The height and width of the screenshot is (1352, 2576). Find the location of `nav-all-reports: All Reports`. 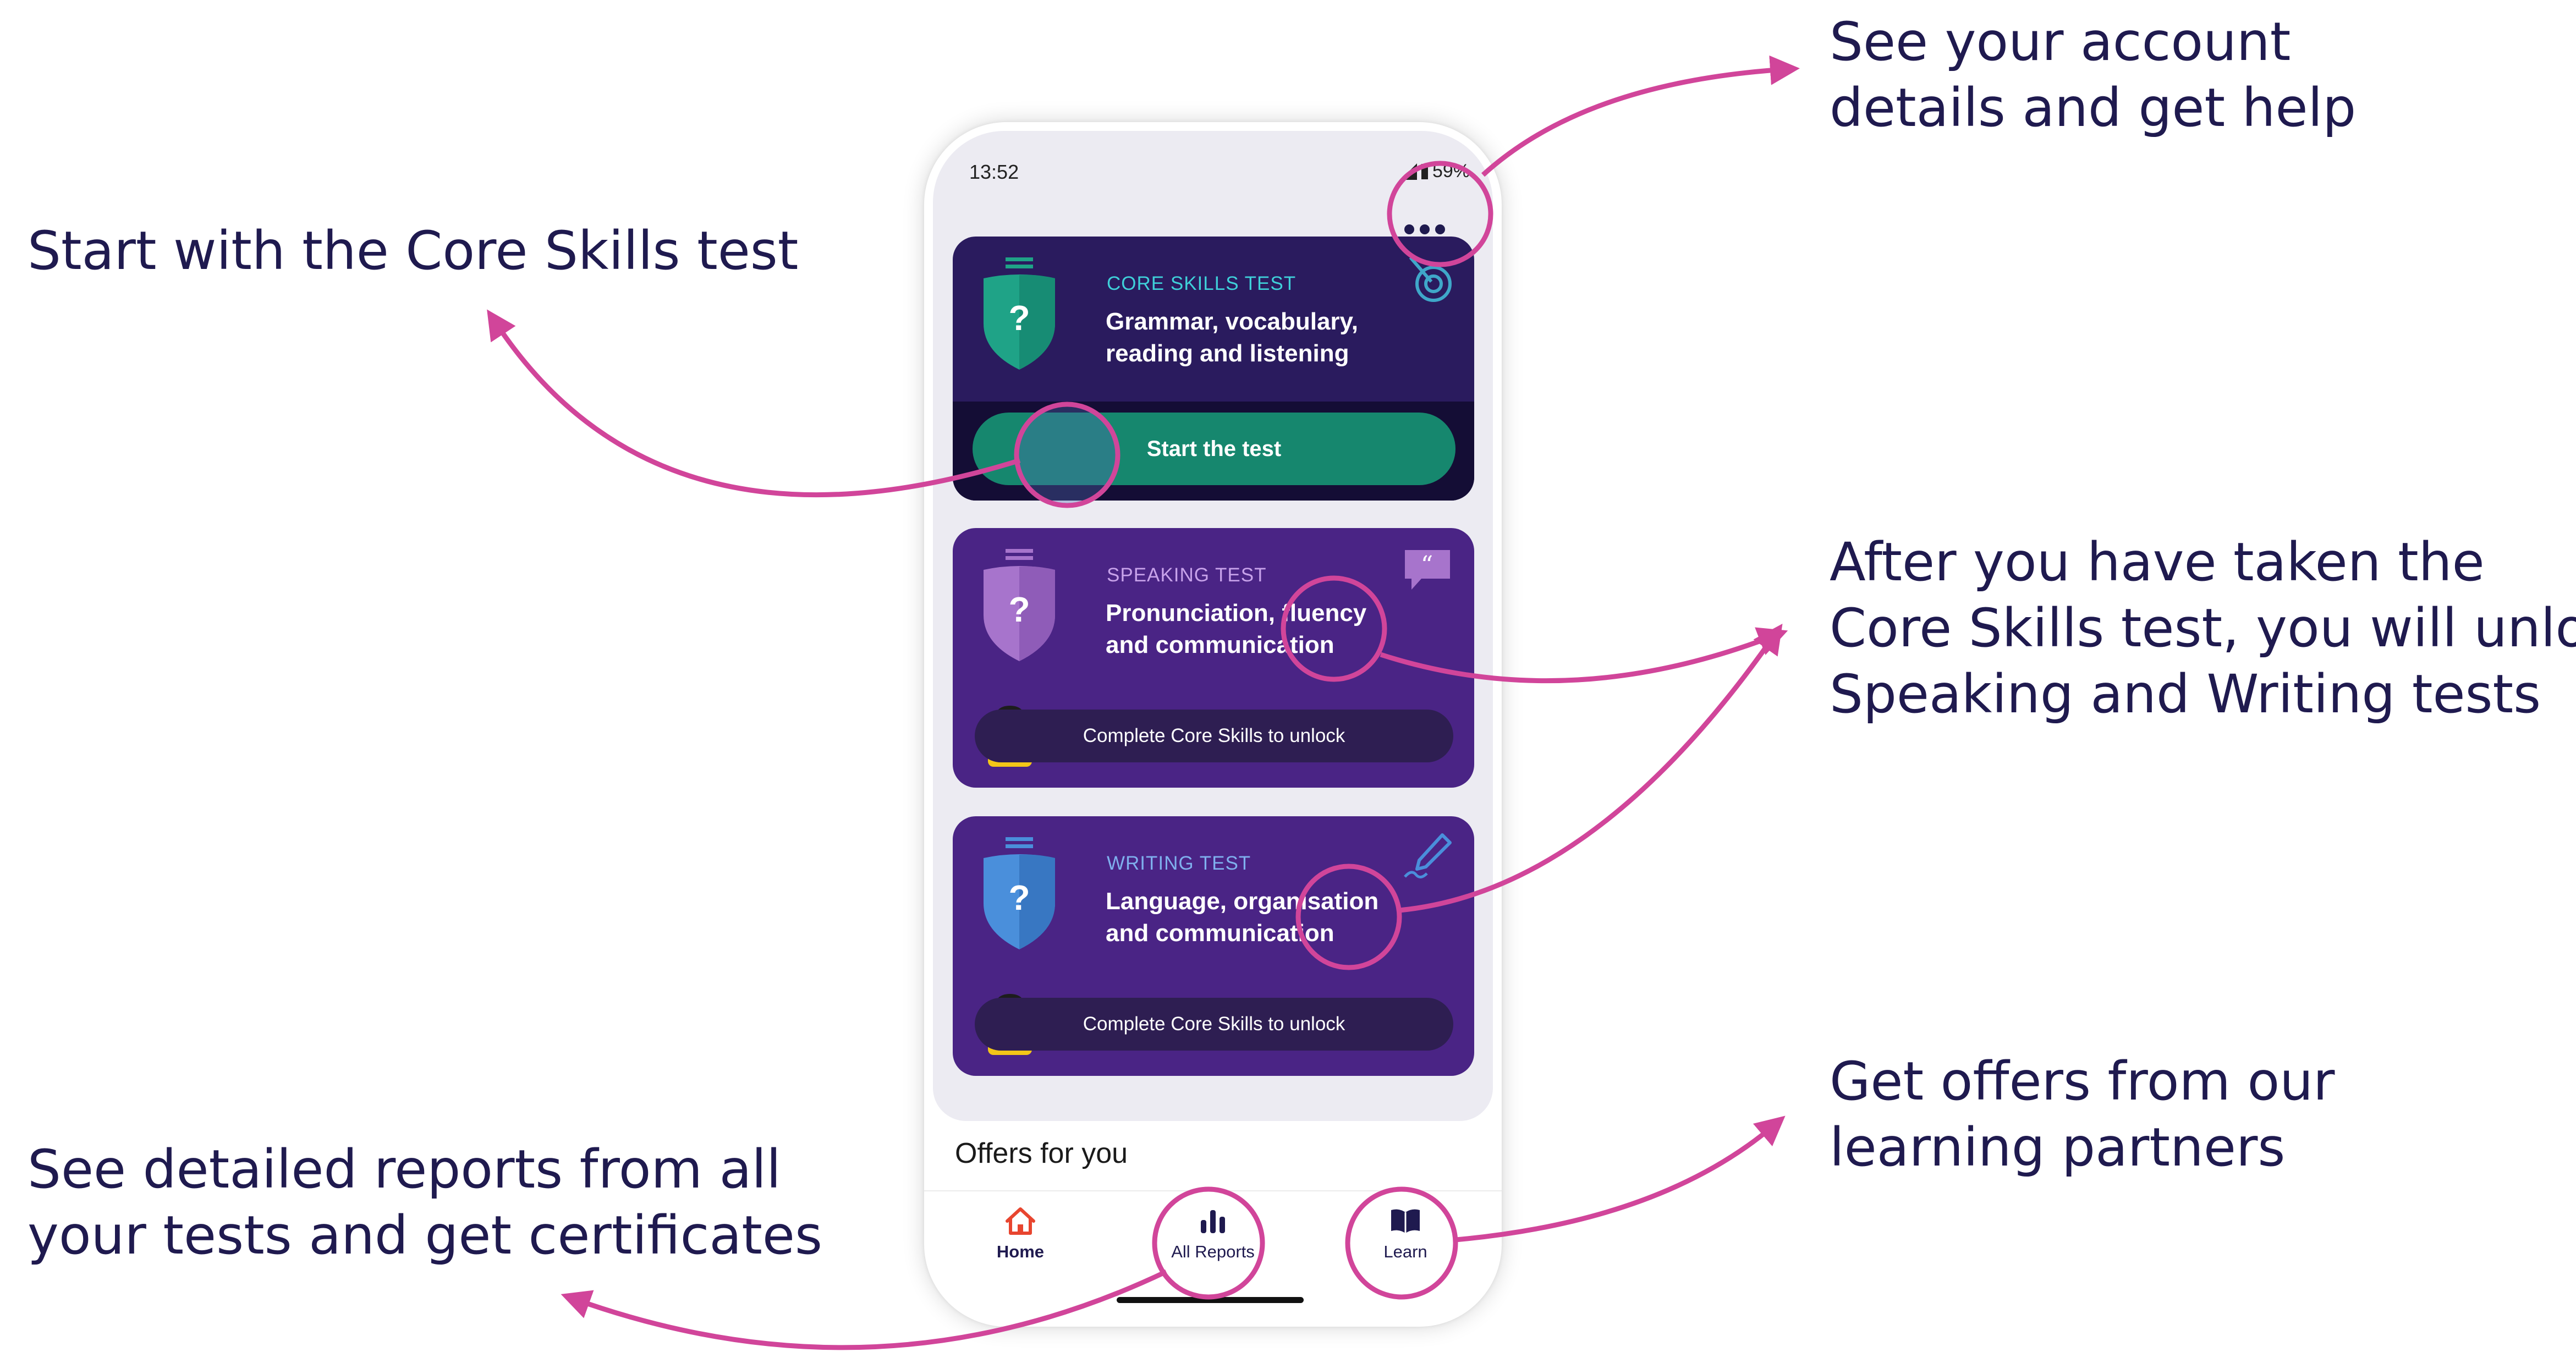

nav-all-reports: All Reports is located at coordinates (1213, 1234).